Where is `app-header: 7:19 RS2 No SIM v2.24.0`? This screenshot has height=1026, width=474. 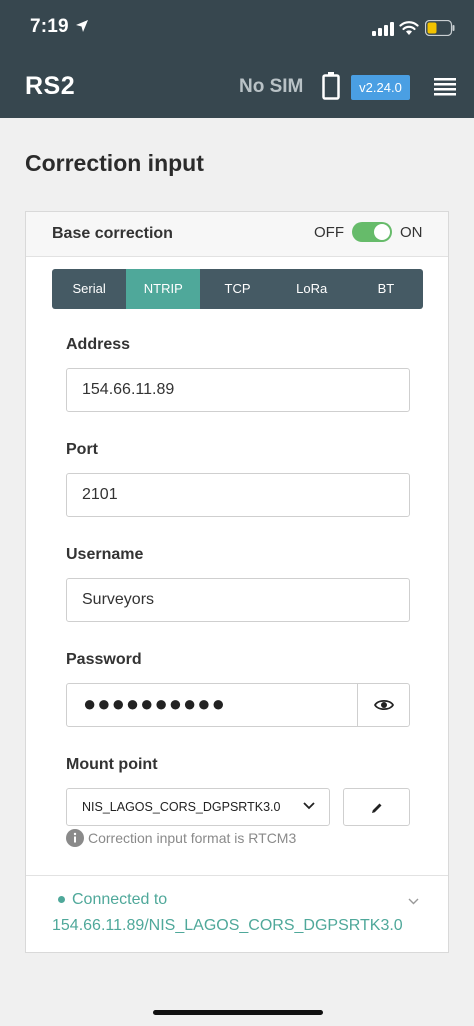 app-header: 7:19 RS2 No SIM v2.24.0 is located at coordinates (237, 59).